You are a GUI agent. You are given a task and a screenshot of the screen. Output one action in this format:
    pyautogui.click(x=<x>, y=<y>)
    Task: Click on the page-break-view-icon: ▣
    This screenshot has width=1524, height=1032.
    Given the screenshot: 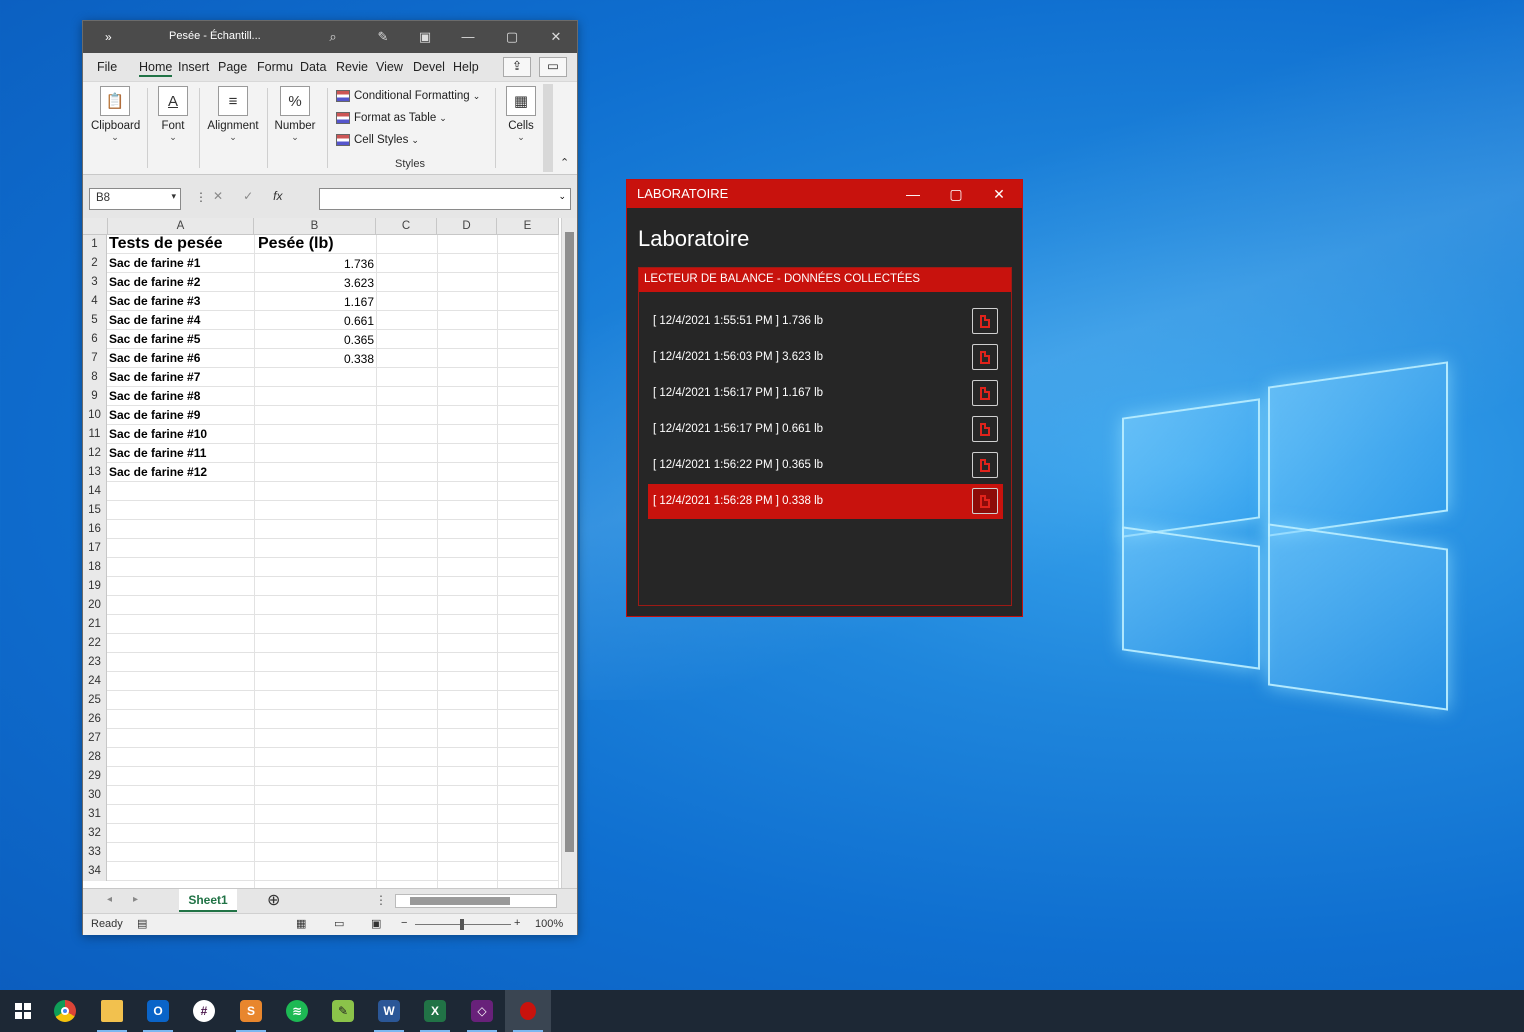 What is the action you would take?
    pyautogui.click(x=376, y=923)
    